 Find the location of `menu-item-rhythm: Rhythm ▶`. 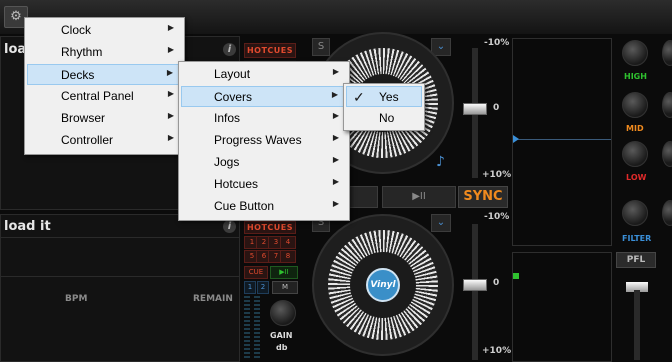

menu-item-rhythm: Rhythm ▶ is located at coordinates (104, 52).